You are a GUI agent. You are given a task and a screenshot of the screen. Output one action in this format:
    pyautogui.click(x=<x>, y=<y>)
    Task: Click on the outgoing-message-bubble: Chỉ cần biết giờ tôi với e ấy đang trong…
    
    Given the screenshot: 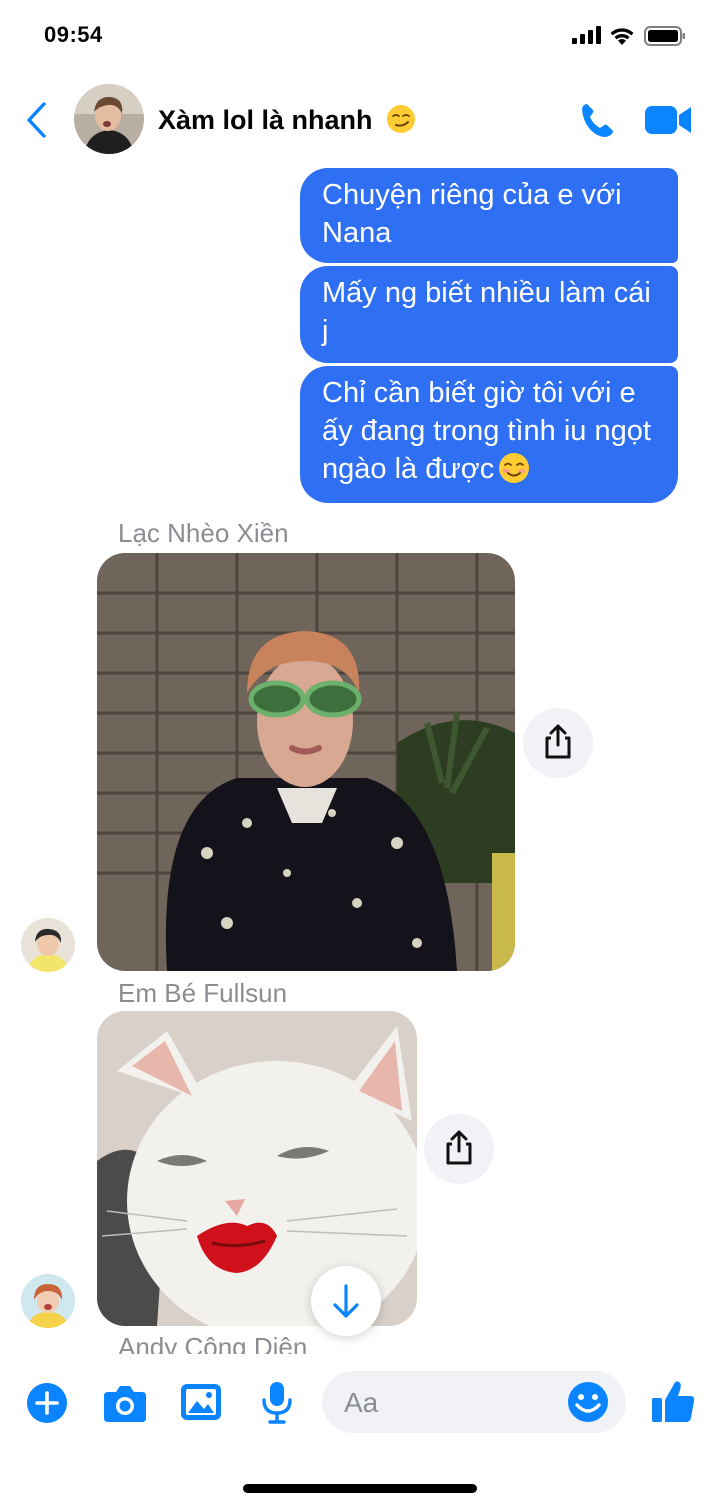 What is the action you would take?
    pyautogui.click(x=489, y=434)
    